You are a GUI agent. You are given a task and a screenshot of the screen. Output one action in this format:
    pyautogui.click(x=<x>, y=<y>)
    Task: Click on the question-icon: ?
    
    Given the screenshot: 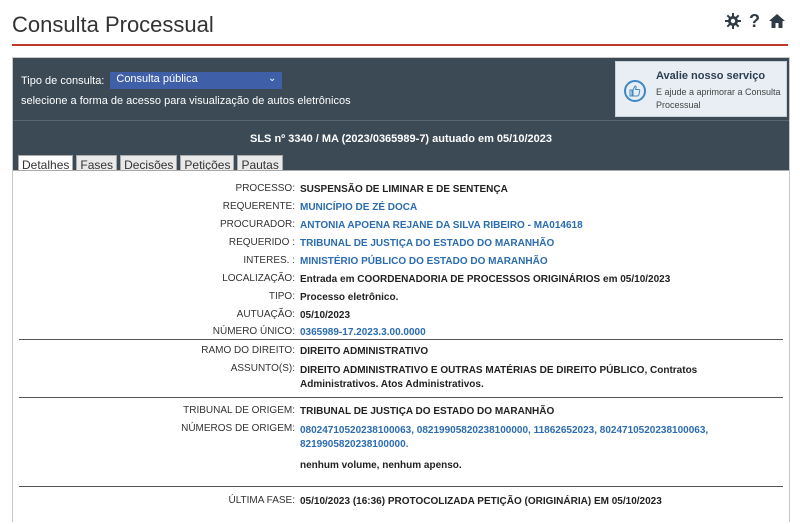 What is the action you would take?
    pyautogui.click(x=755, y=21)
    